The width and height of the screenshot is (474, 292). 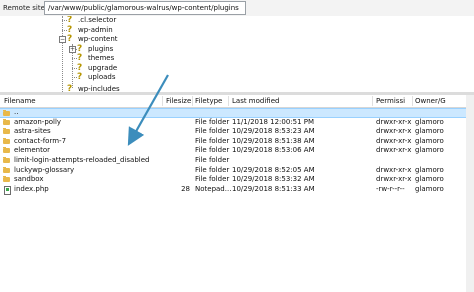 What do you see at coordinates (273, 140) in the screenshot?
I see `file-modified: 10/29/2018 8:51:38 AM` at bounding box center [273, 140].